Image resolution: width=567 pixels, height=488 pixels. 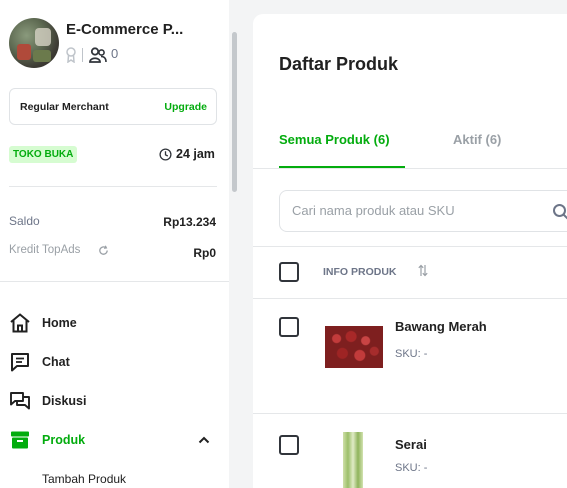 What do you see at coordinates (71, 55) in the screenshot?
I see `medal-icon` at bounding box center [71, 55].